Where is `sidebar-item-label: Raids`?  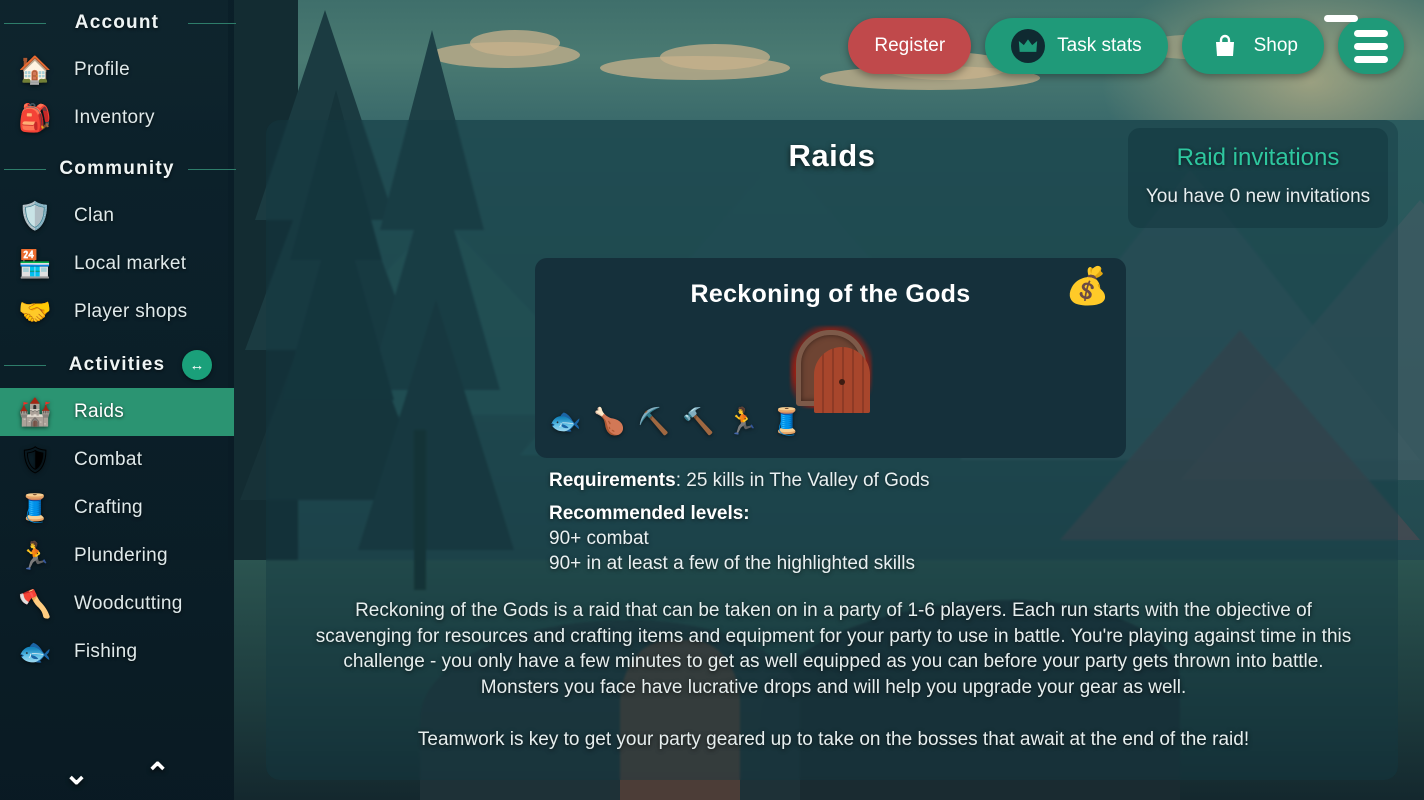
sidebar-item-label: Raids is located at coordinates (99, 411).